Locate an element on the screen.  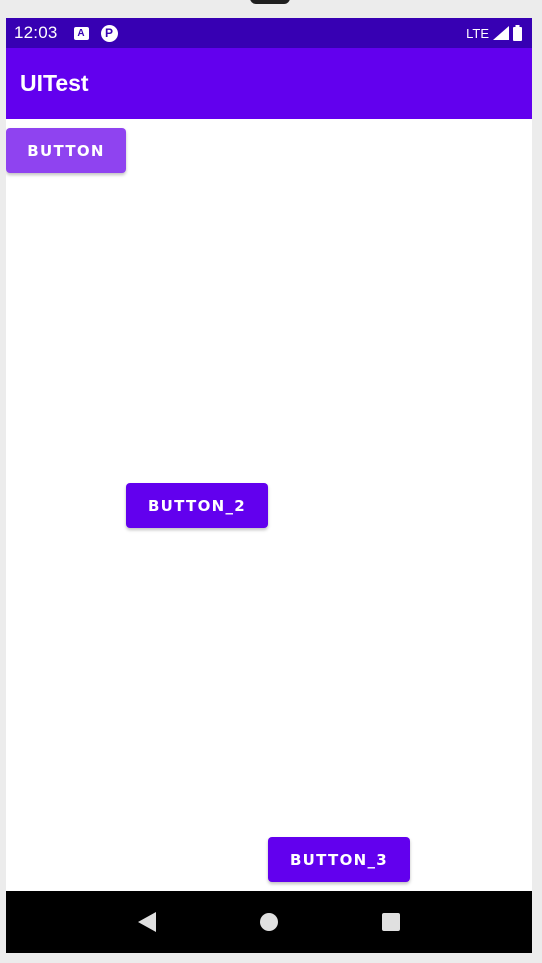
camera-notch is located at coordinates (270, 2).